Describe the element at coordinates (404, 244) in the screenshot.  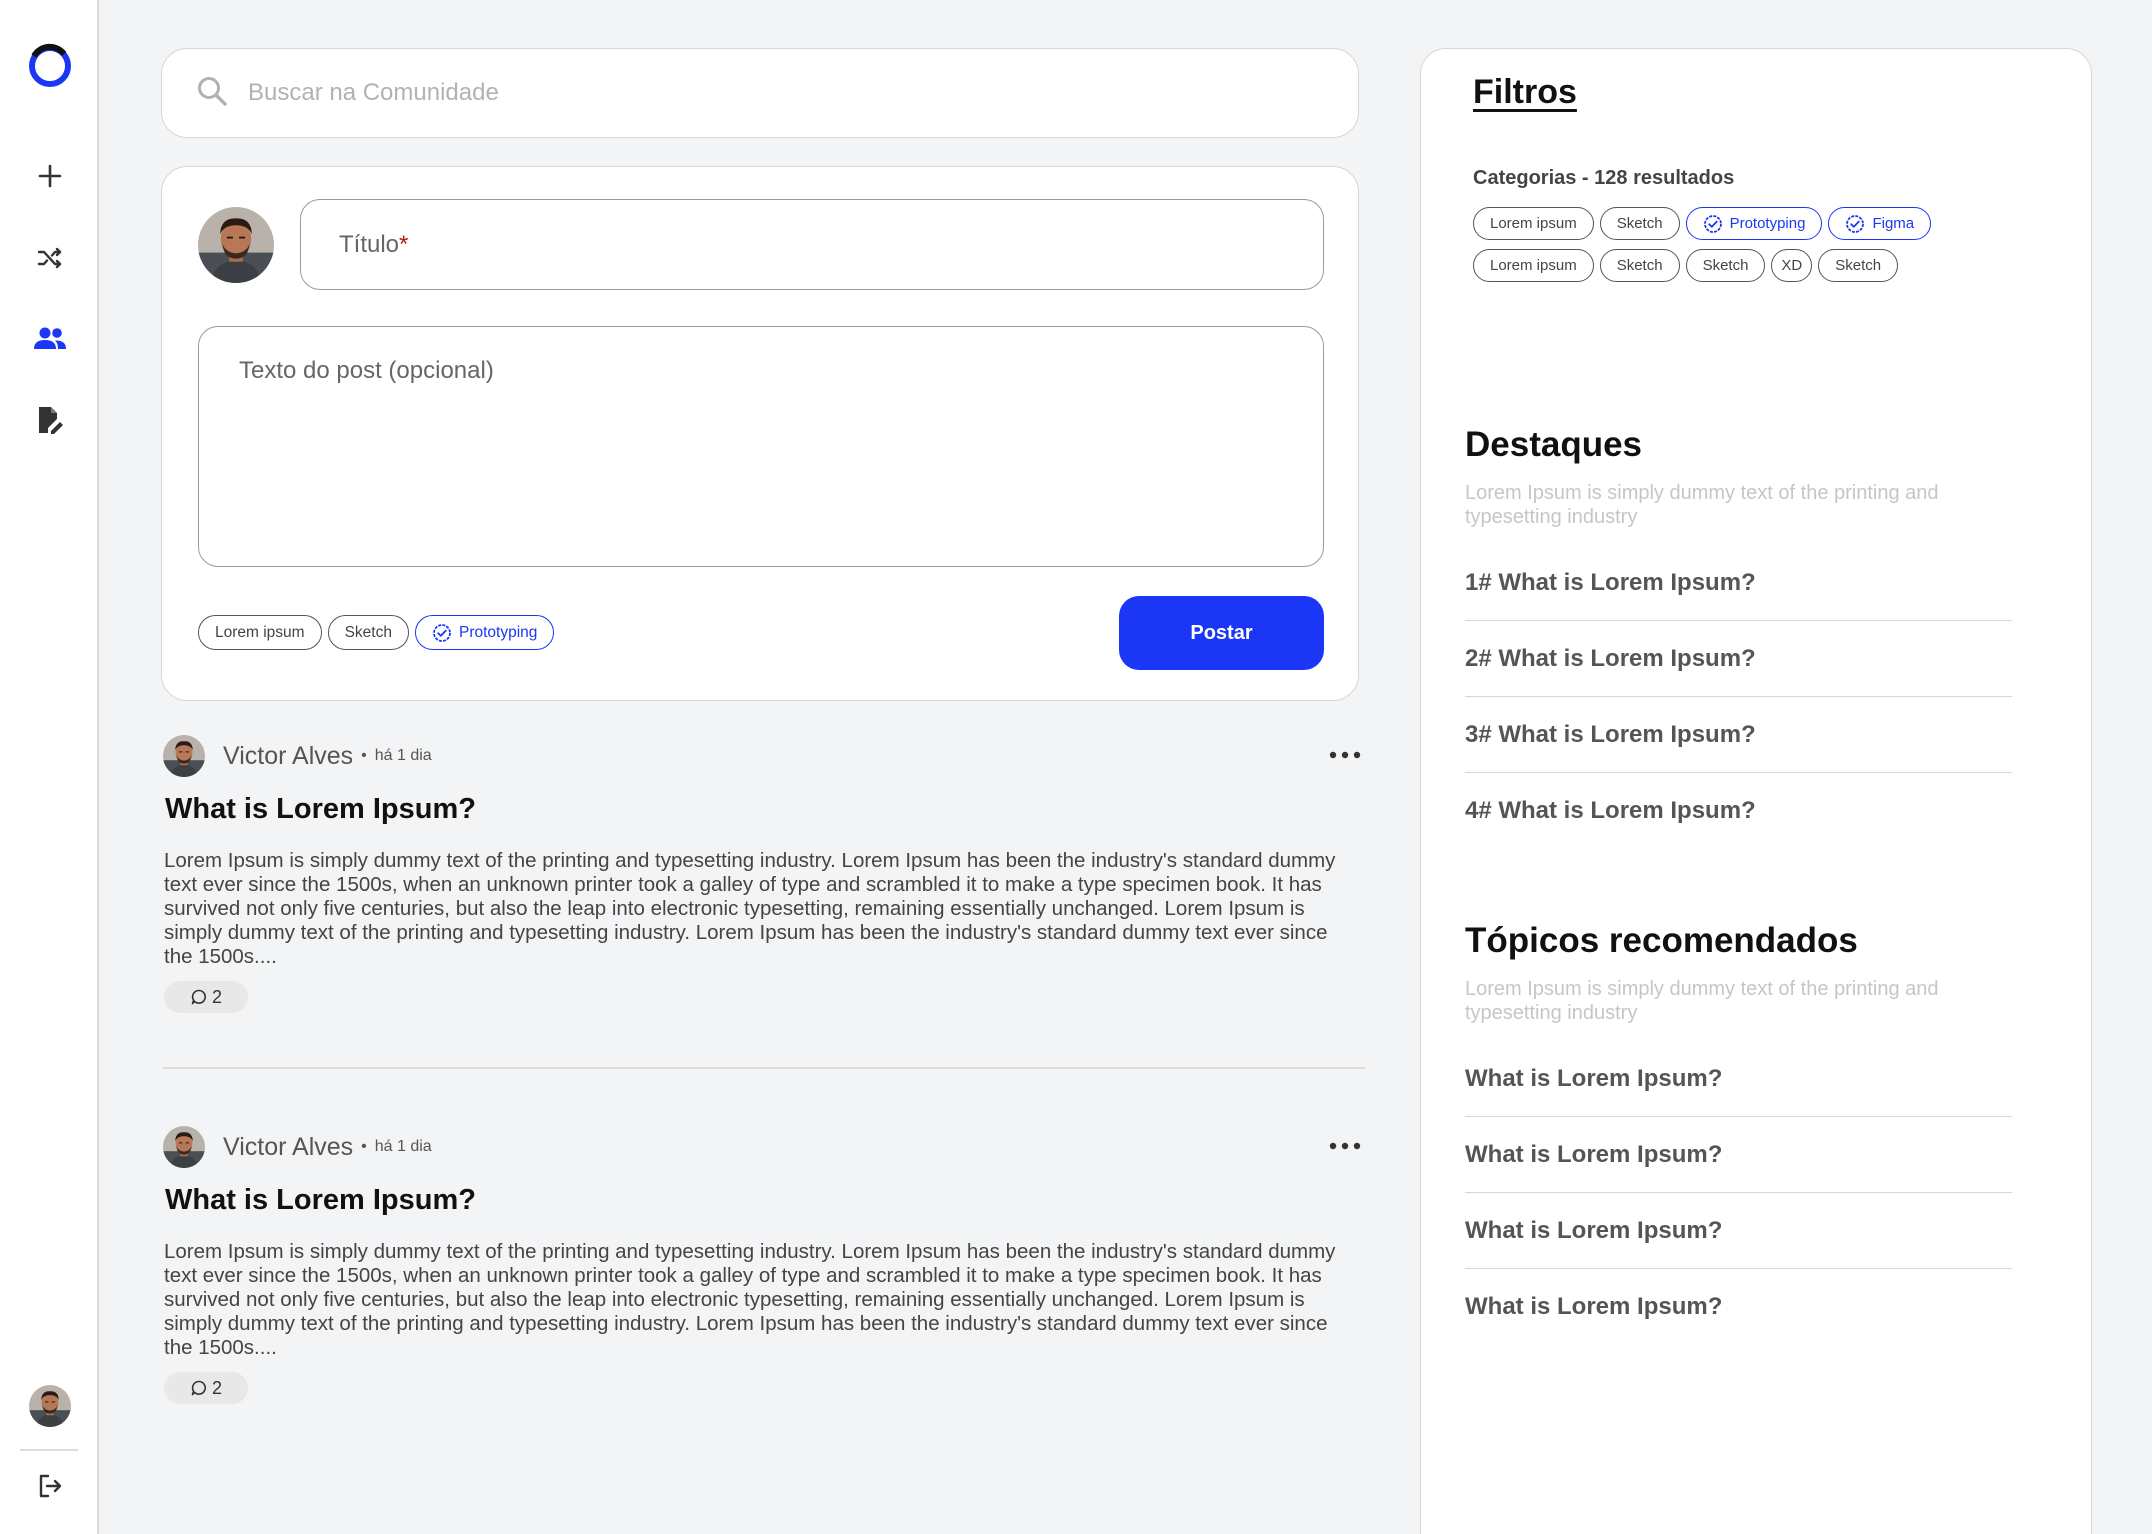
I see `required-mark: *` at that location.